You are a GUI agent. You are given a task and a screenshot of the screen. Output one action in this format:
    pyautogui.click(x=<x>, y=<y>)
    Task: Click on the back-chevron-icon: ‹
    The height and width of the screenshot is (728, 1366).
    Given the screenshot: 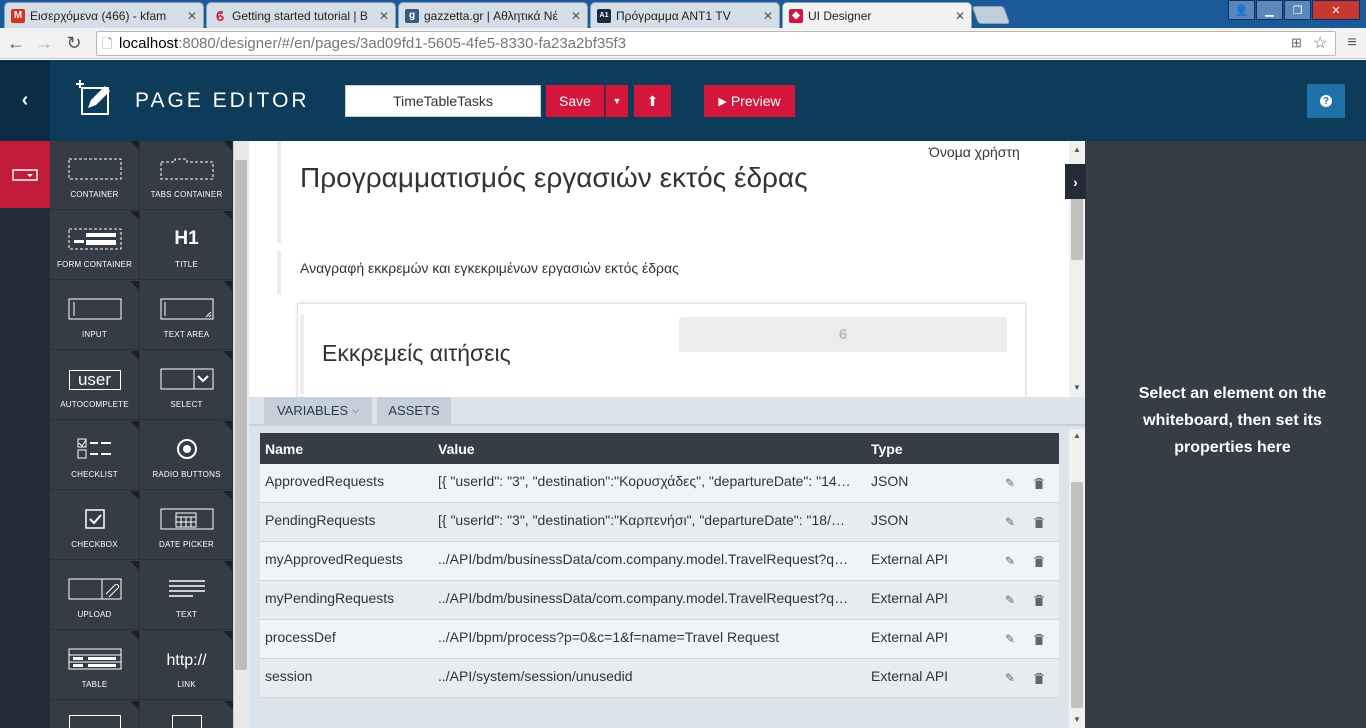 What is the action you would take?
    pyautogui.click(x=25, y=100)
    